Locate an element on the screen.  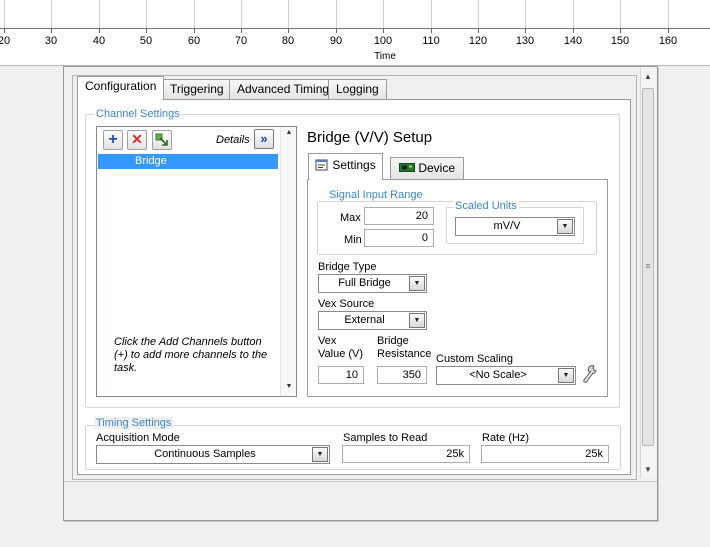
custom-scaling-select: <No Scale> ▼ is located at coordinates (506, 375).